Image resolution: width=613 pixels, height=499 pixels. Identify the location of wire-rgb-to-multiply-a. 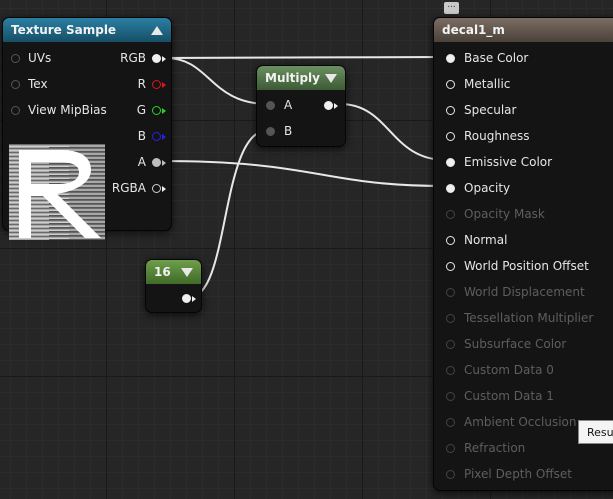
(217, 81).